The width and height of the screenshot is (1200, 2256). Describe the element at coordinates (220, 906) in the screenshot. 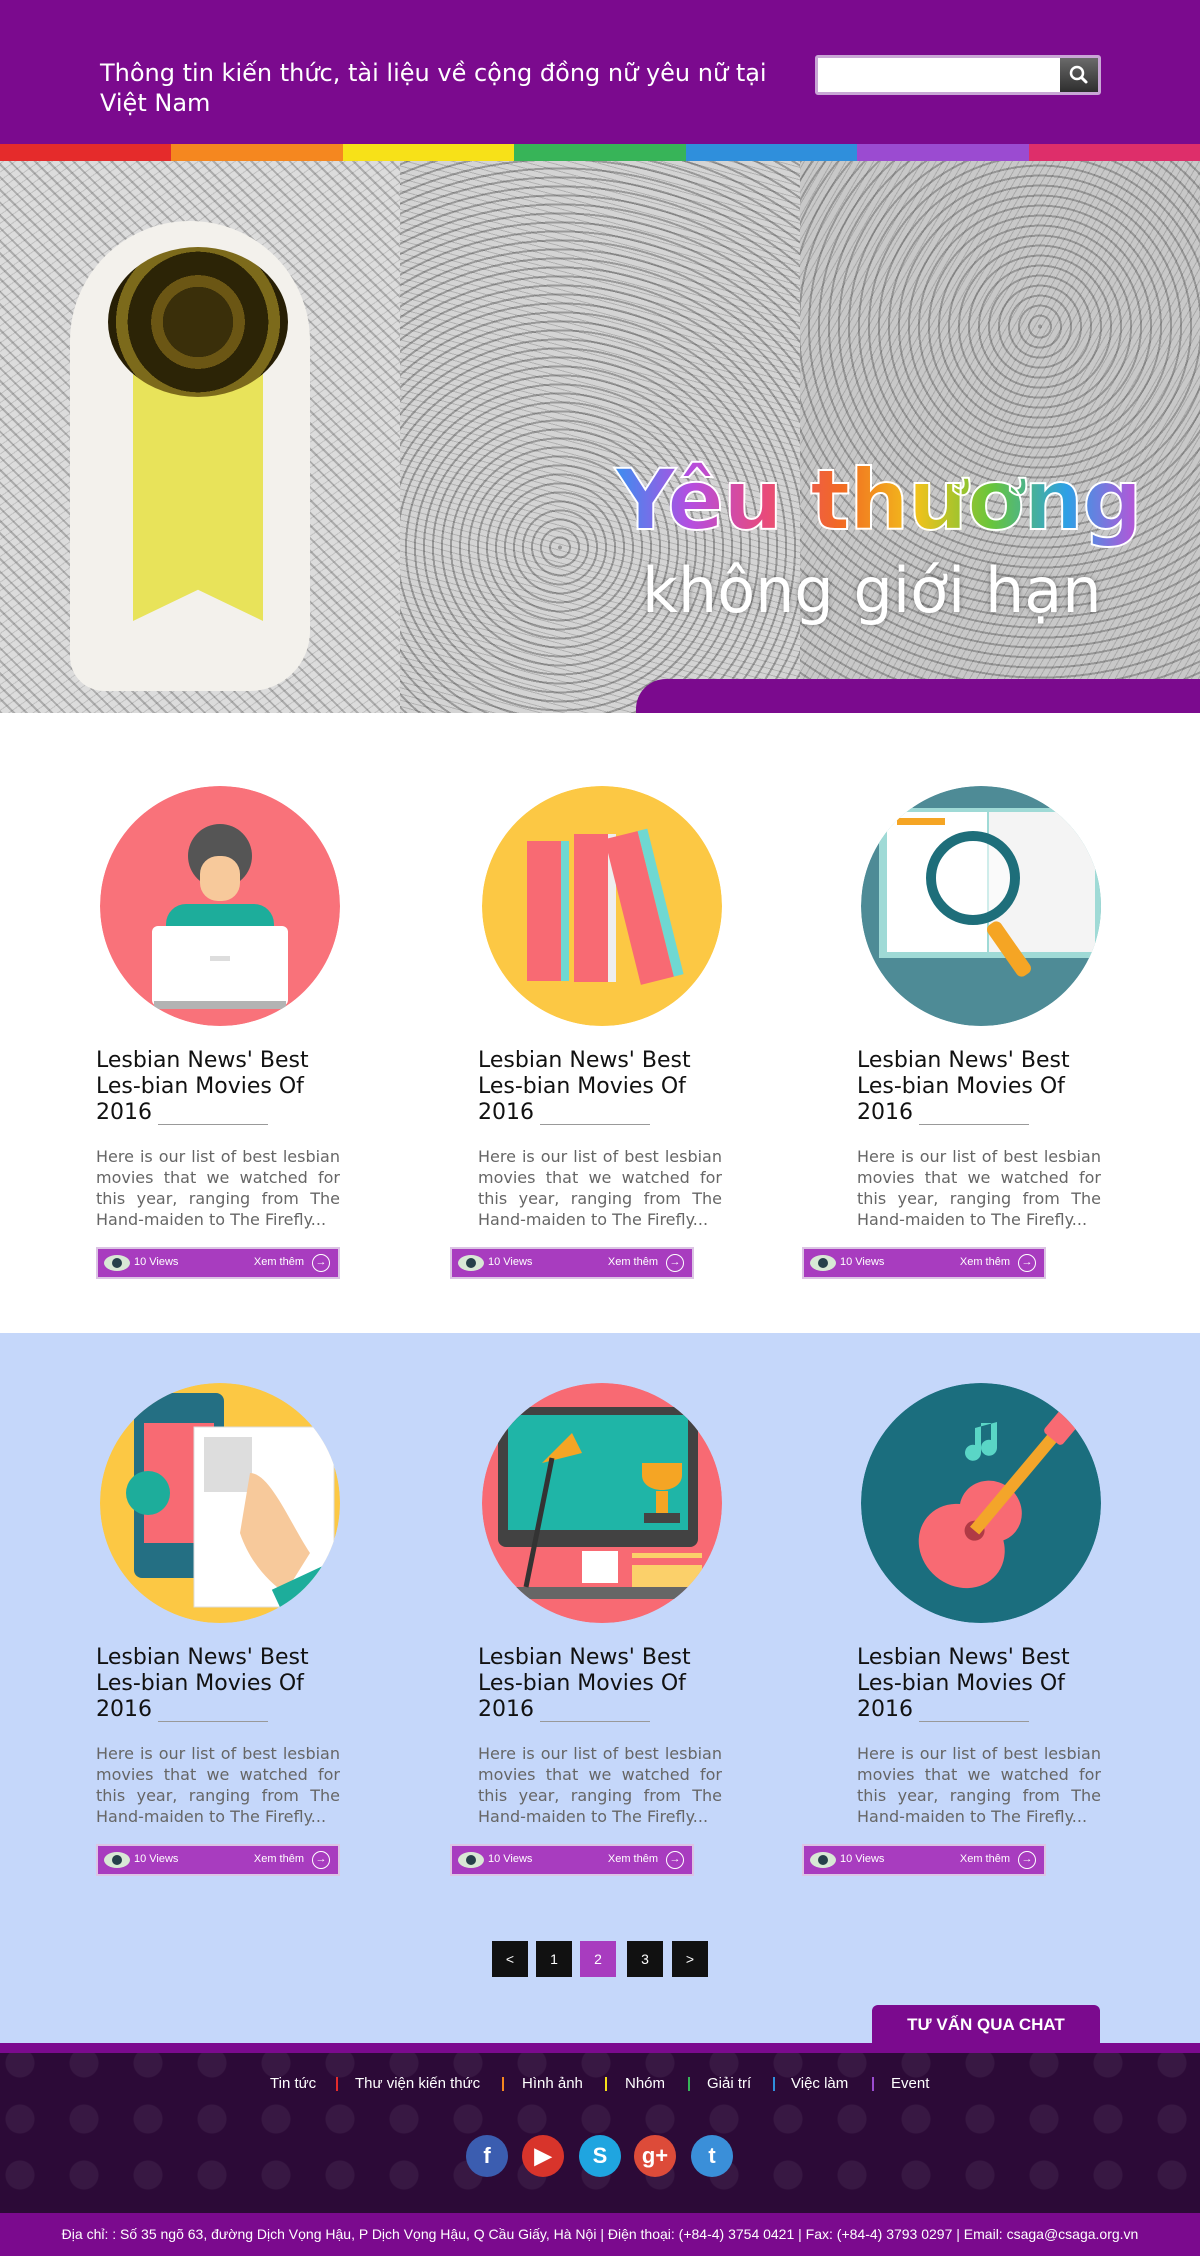

I see `woman-laptop-icon` at that location.